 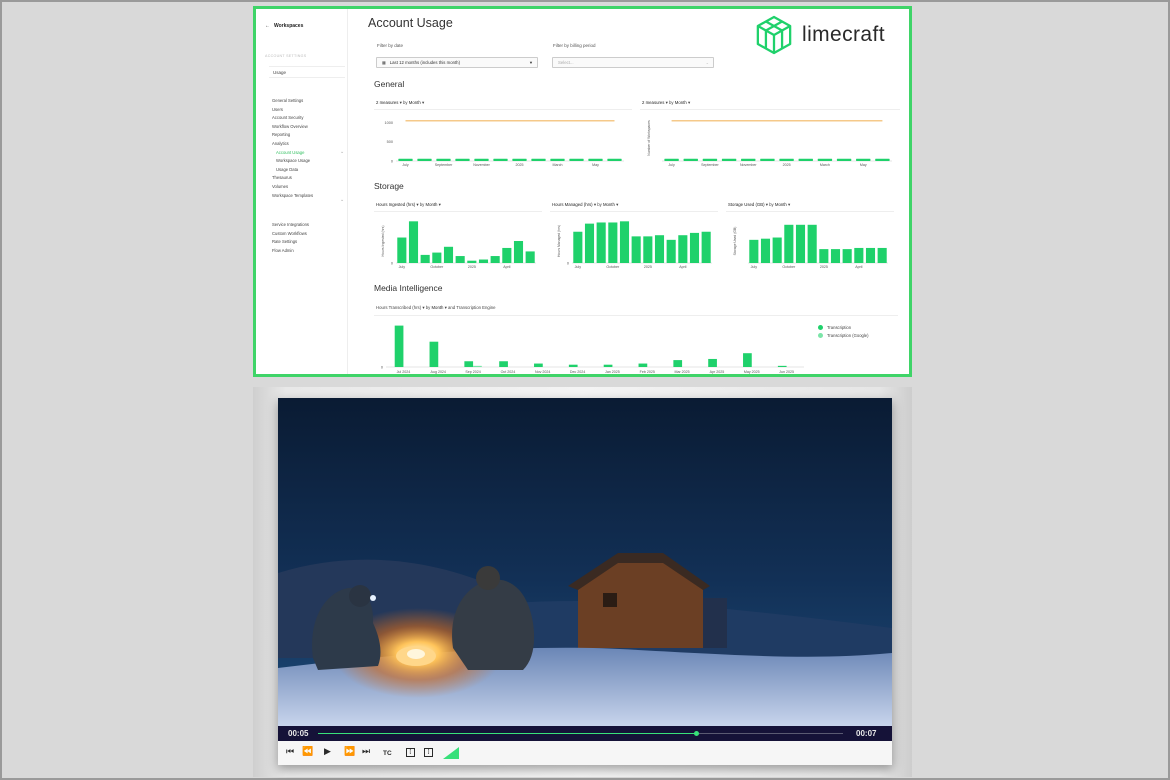 I want to click on storage-measure-selector-1: Hours Ingested (hrs) ▾ by Month ▾, so click(x=408, y=205).